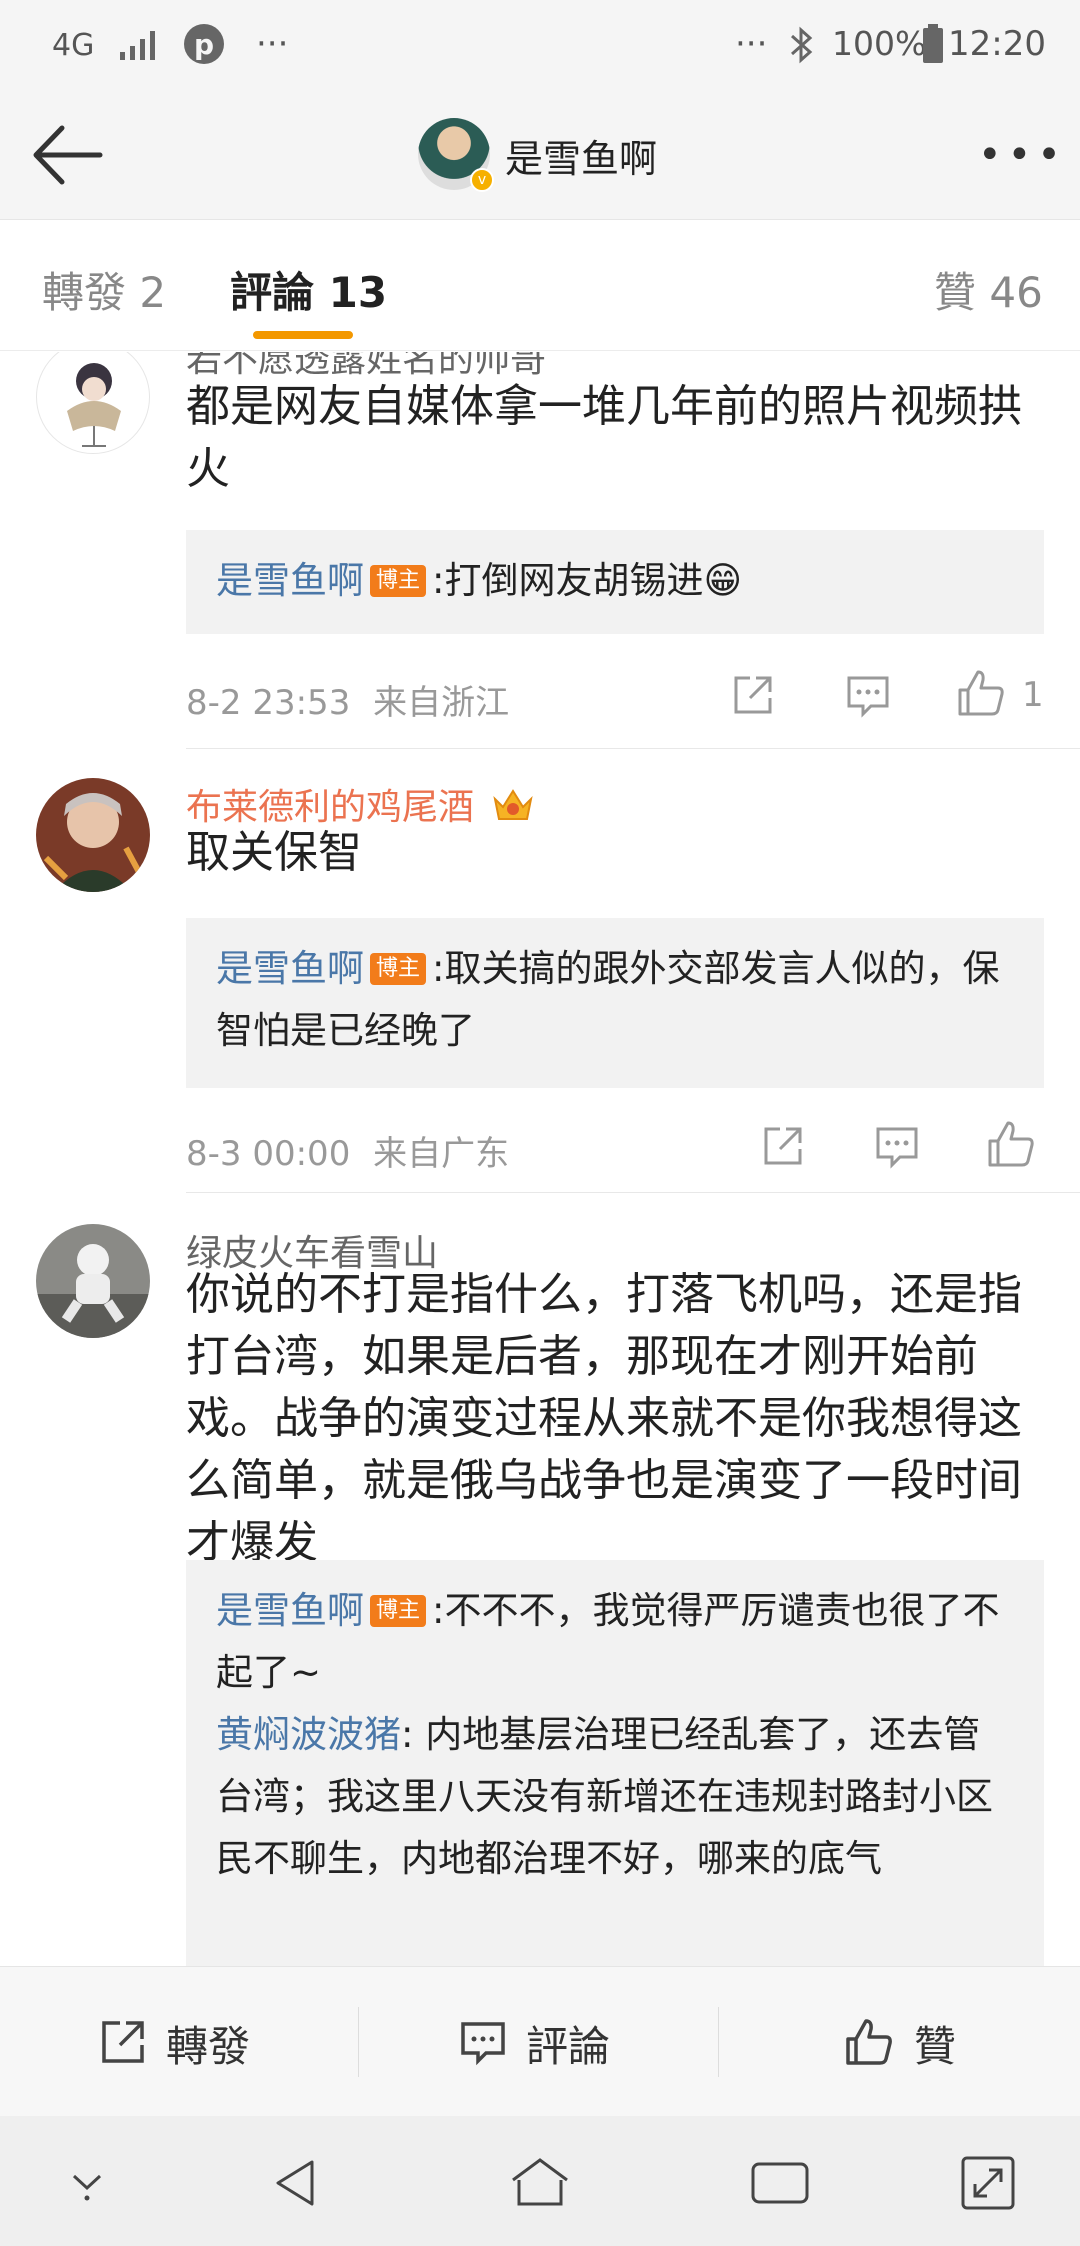 This screenshot has height=2246, width=1080. I want to click on tab-reposts: 轉發 2, so click(104, 289).